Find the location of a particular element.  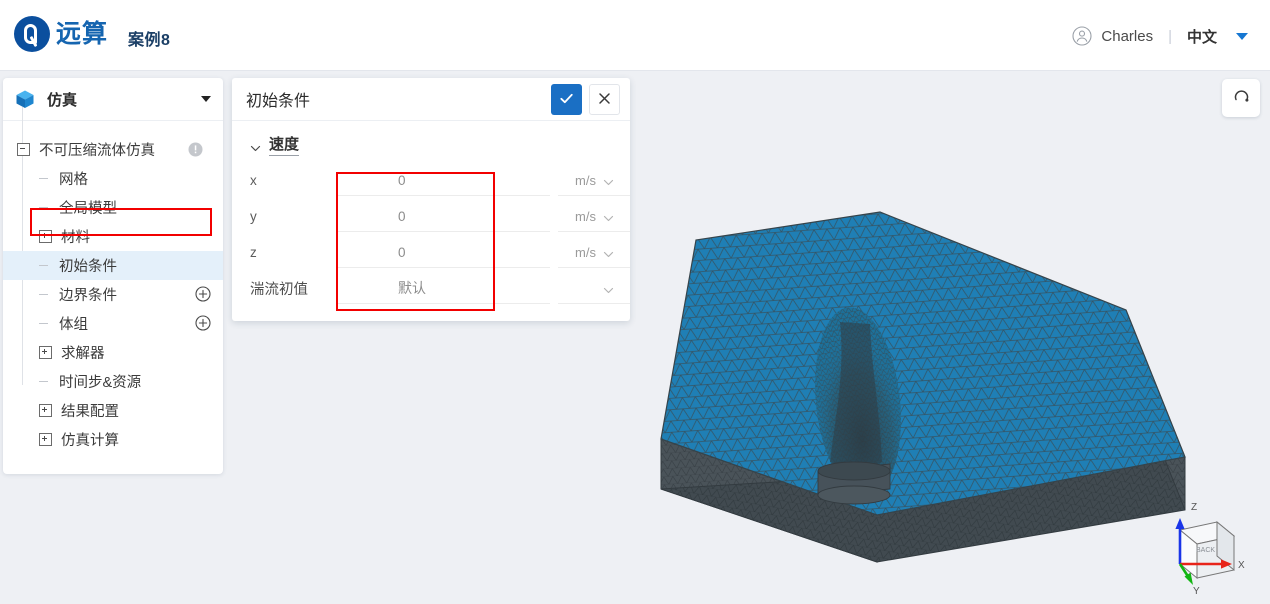

tree-item-0: 不可压缩流体仿真 is located at coordinates (113, 149).